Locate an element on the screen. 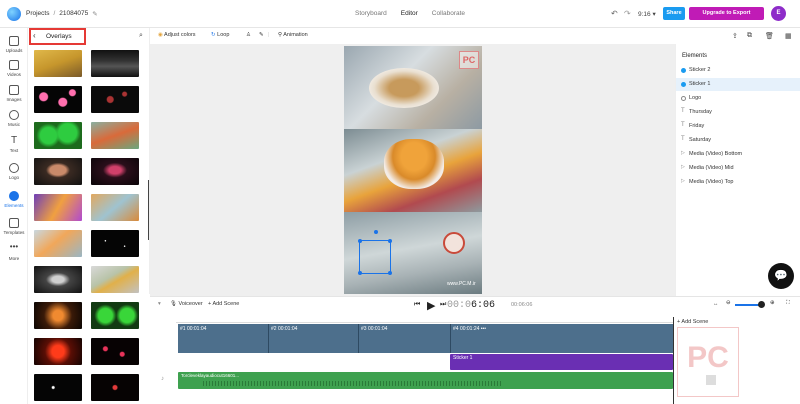  eyedropper-icon: ✎ is located at coordinates (261, 35).